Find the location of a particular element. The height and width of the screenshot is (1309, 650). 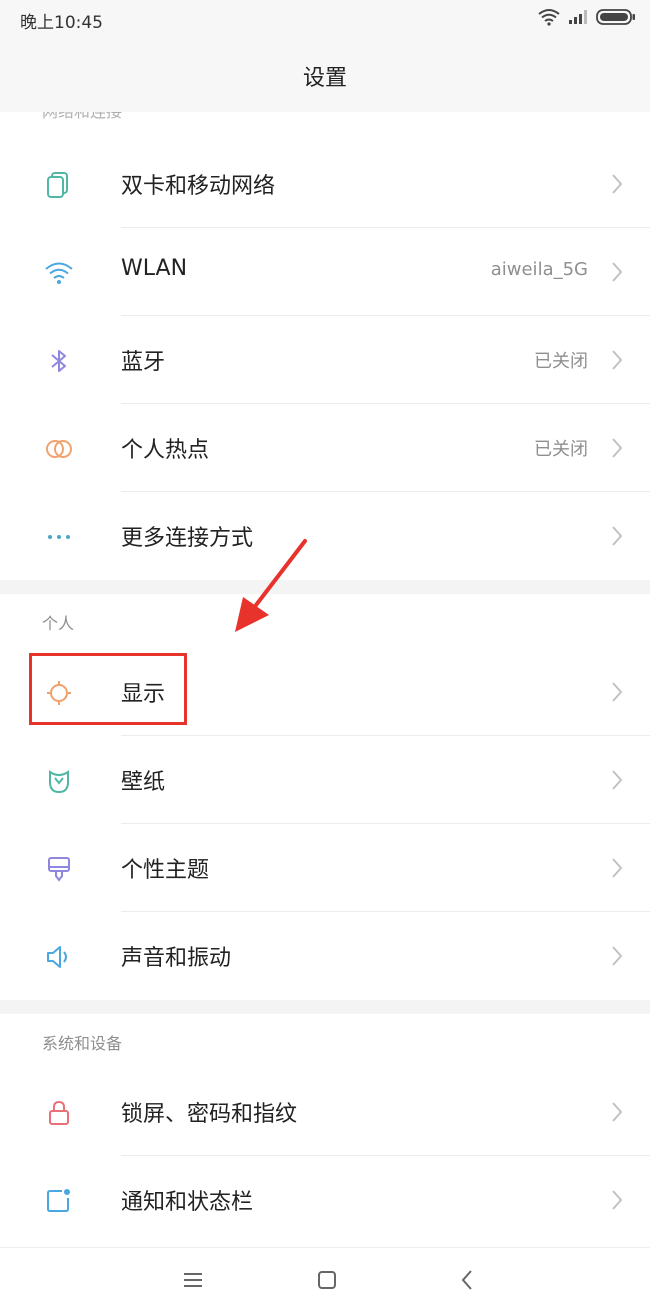

wallpaper-icon is located at coordinates (59, 782).